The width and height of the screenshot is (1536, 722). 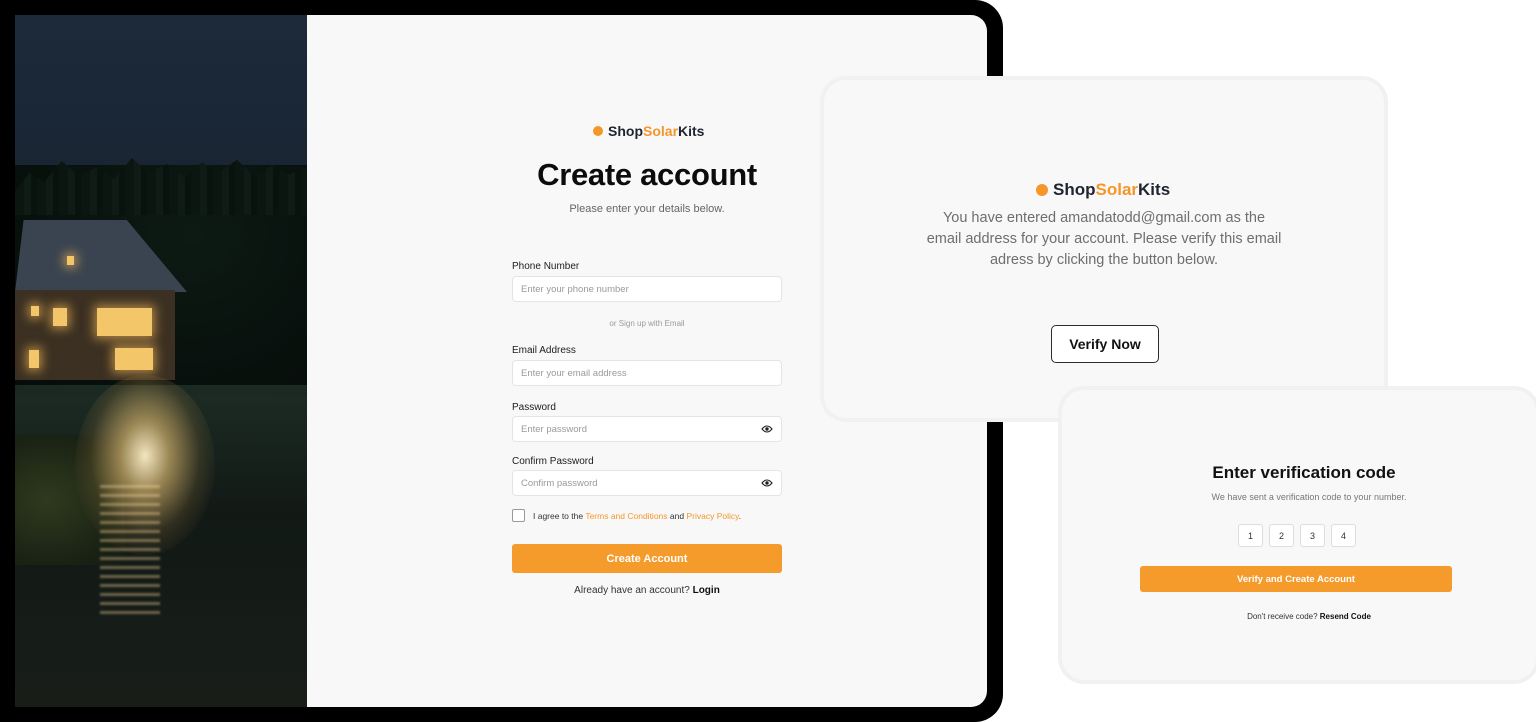 What do you see at coordinates (628, 483) in the screenshot?
I see `confirm-password-input` at bounding box center [628, 483].